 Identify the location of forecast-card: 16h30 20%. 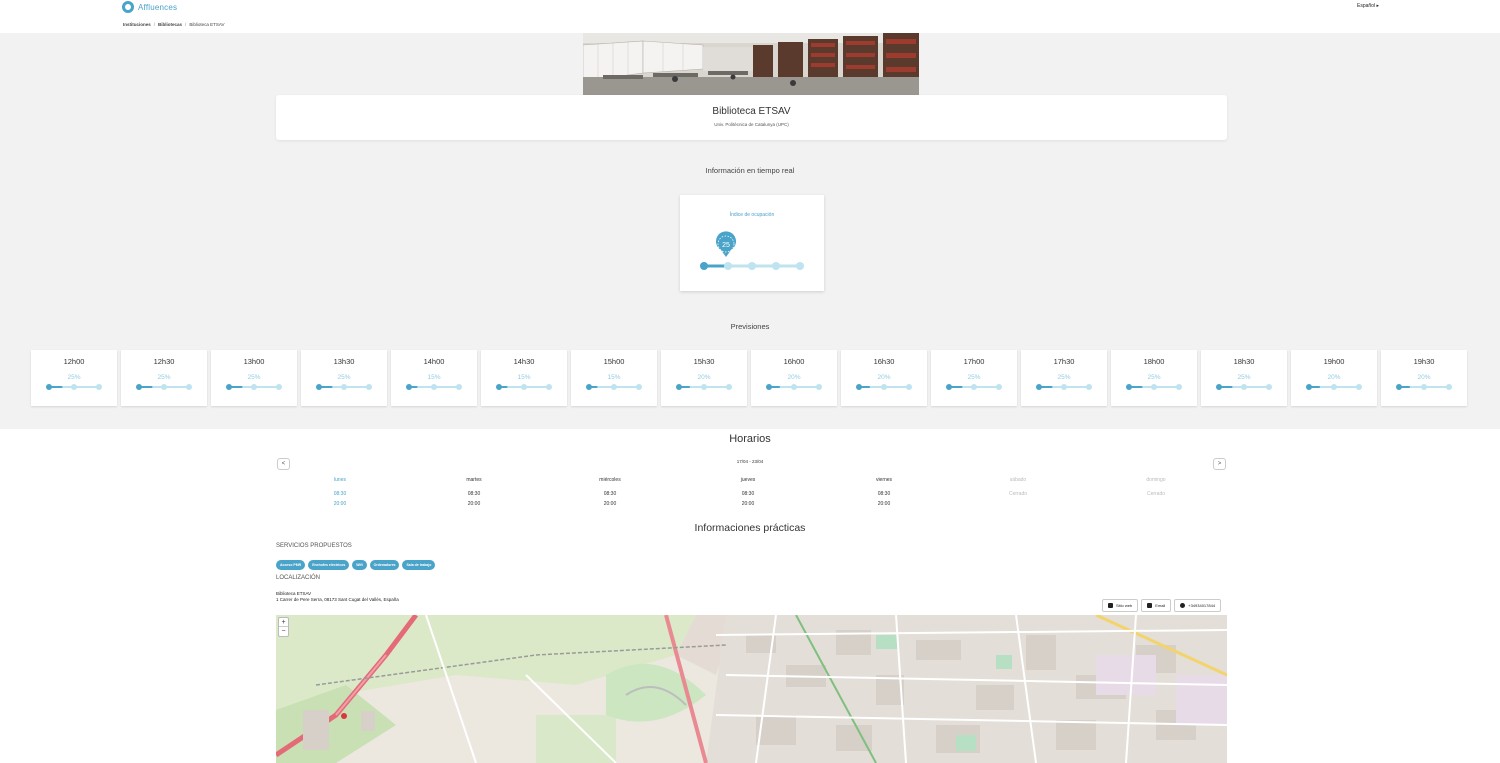
(884, 378).